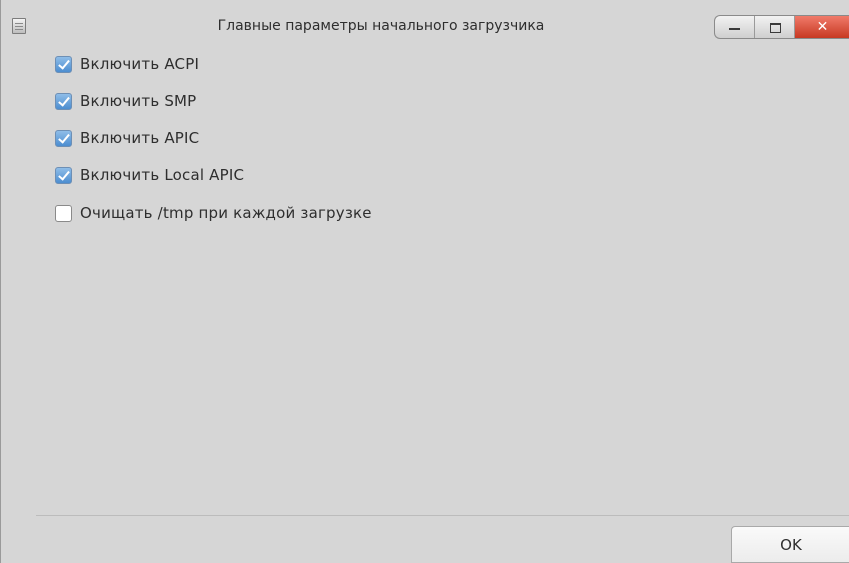 Image resolution: width=849 pixels, height=563 pixels. What do you see at coordinates (775, 27) in the screenshot?
I see `maximize-icon` at bounding box center [775, 27].